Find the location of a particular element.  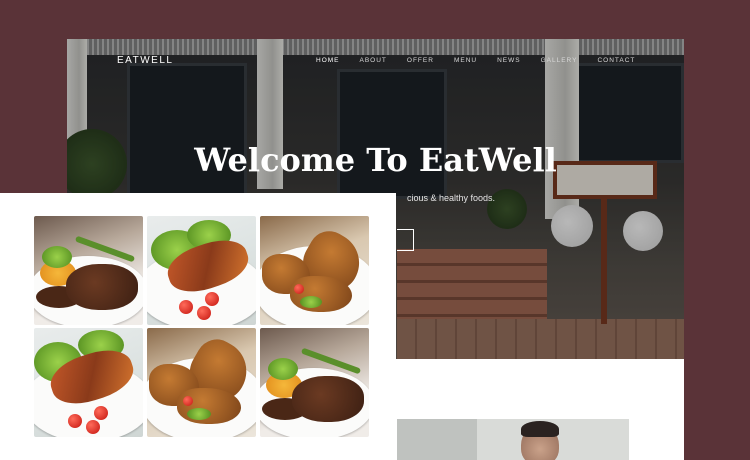

hero-tagline: cious & healthy foods. is located at coordinates (451, 198).